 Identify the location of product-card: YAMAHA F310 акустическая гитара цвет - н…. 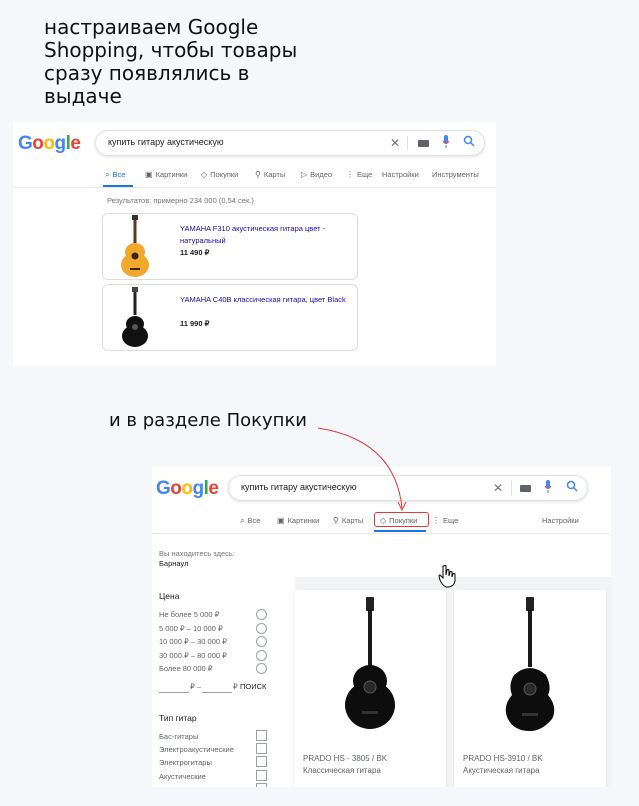
(230, 246).